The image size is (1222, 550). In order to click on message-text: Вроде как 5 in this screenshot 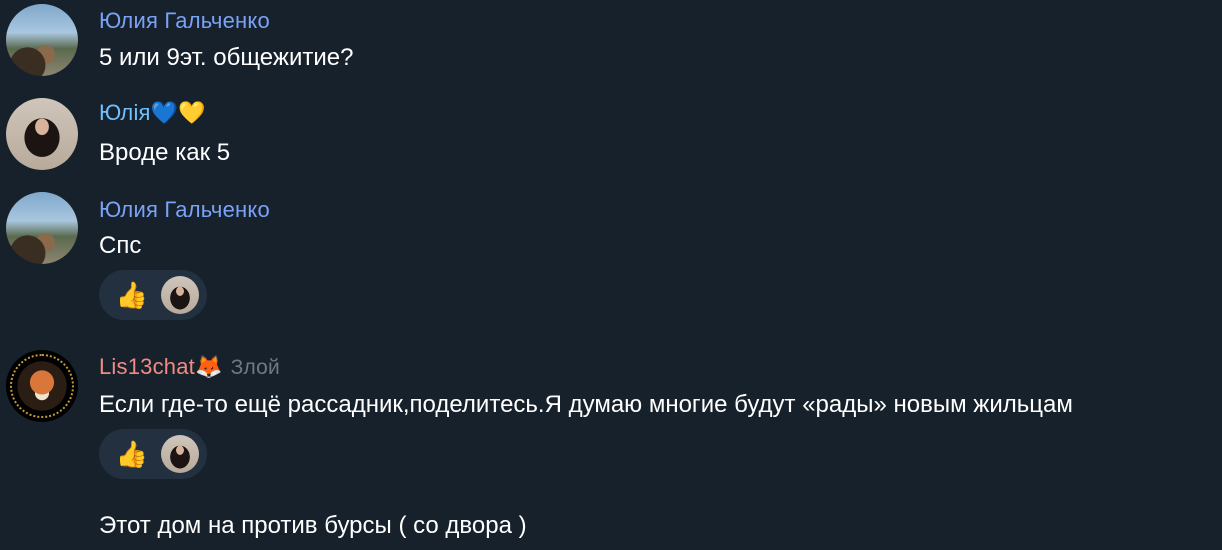, I will do `click(165, 152)`.